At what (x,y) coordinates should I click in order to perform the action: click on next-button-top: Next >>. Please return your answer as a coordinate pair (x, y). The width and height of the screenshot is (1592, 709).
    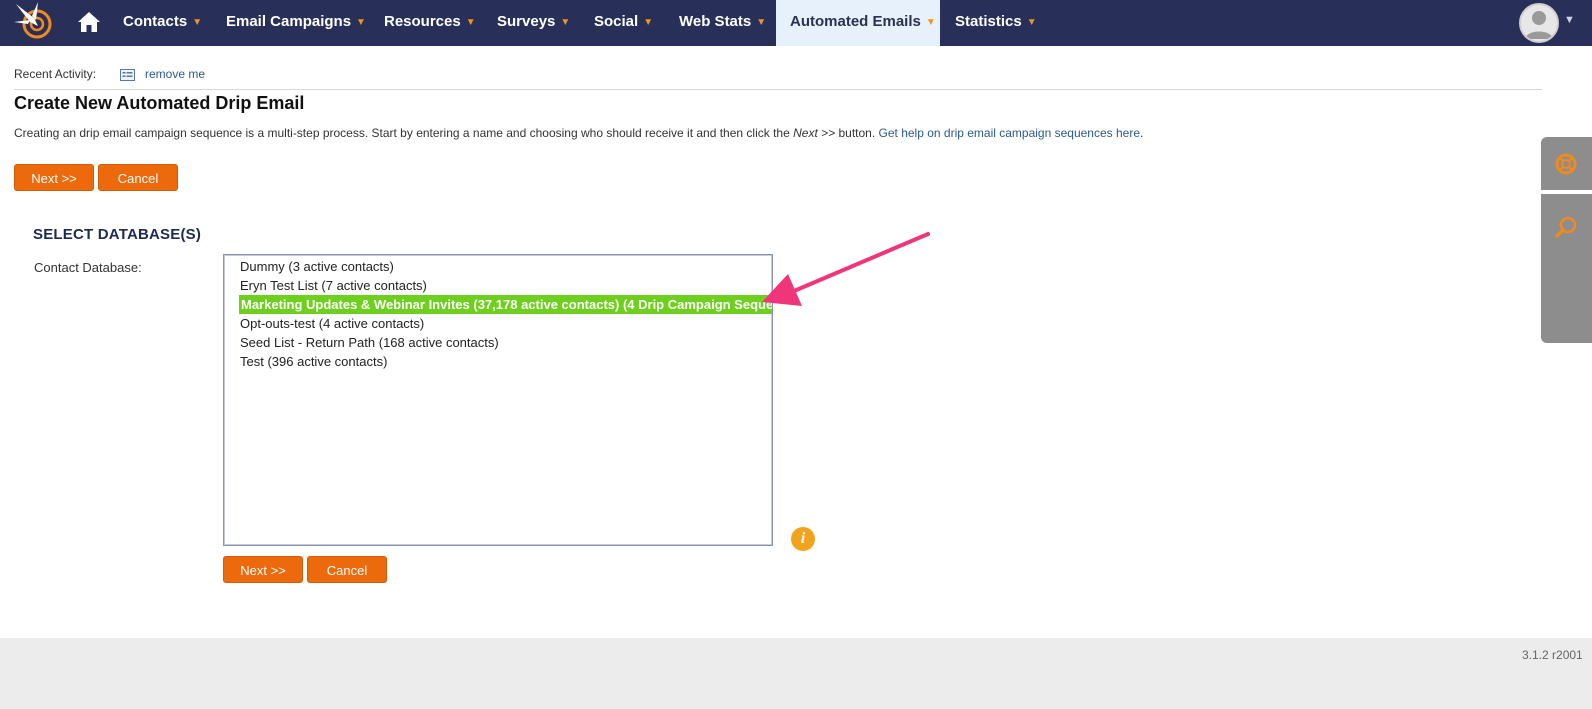
    Looking at the image, I should click on (54, 177).